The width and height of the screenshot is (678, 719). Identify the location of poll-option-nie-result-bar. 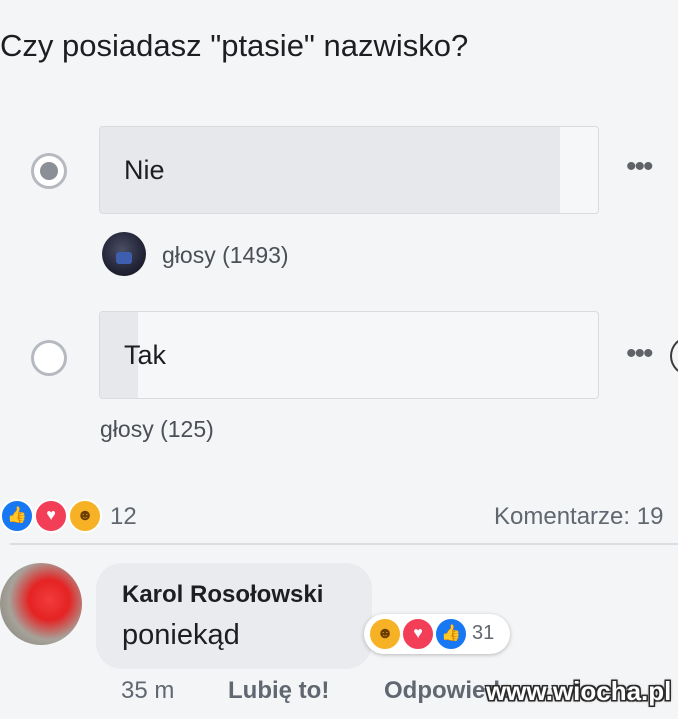
(330, 170).